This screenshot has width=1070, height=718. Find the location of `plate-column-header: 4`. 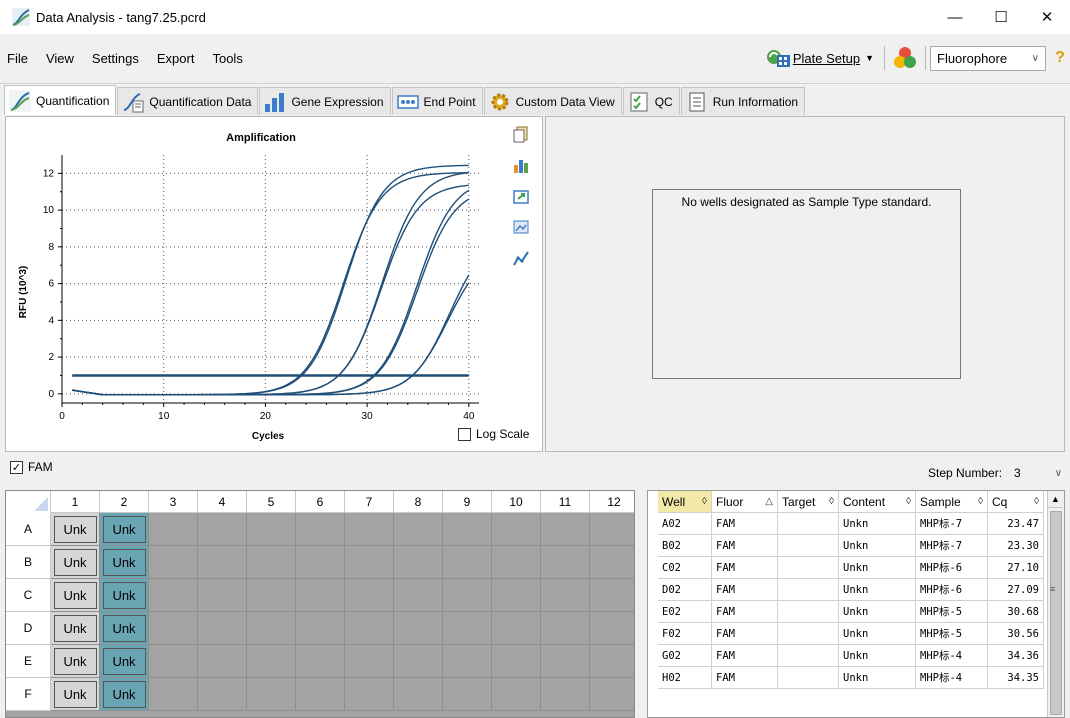

plate-column-header: 4 is located at coordinates (222, 502).